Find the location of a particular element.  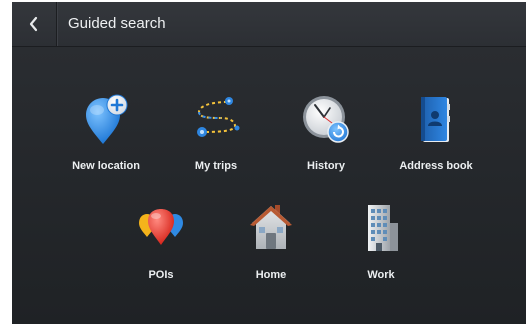

new-location-button: New location is located at coordinates (106, 142).